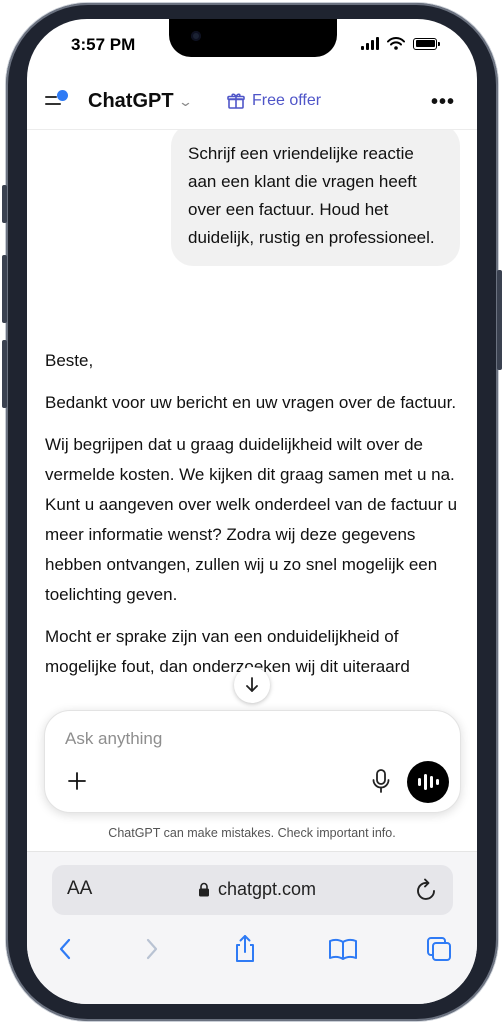 Image resolution: width=504 pixels, height=1024 pixels. What do you see at coordinates (131, 101) in the screenshot?
I see `app-title: ChatGPT` at bounding box center [131, 101].